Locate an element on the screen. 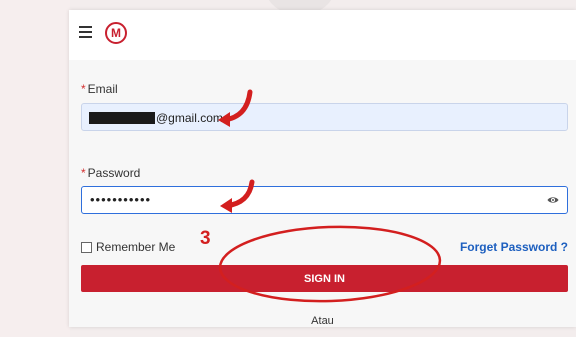  remember-checkbox is located at coordinates (86, 247).